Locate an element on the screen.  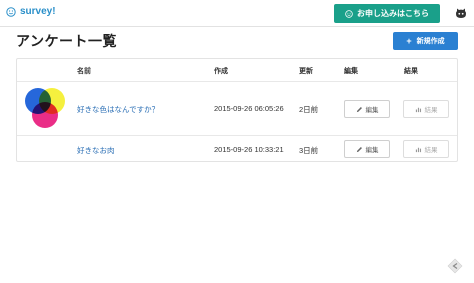
column-header-updated: 更新 is located at coordinates (306, 71).